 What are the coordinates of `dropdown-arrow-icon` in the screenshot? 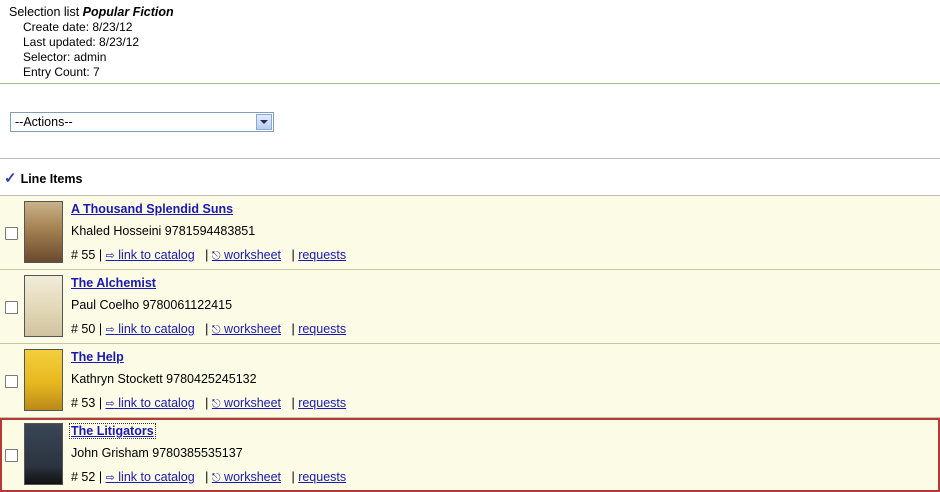 It's located at (264, 122).